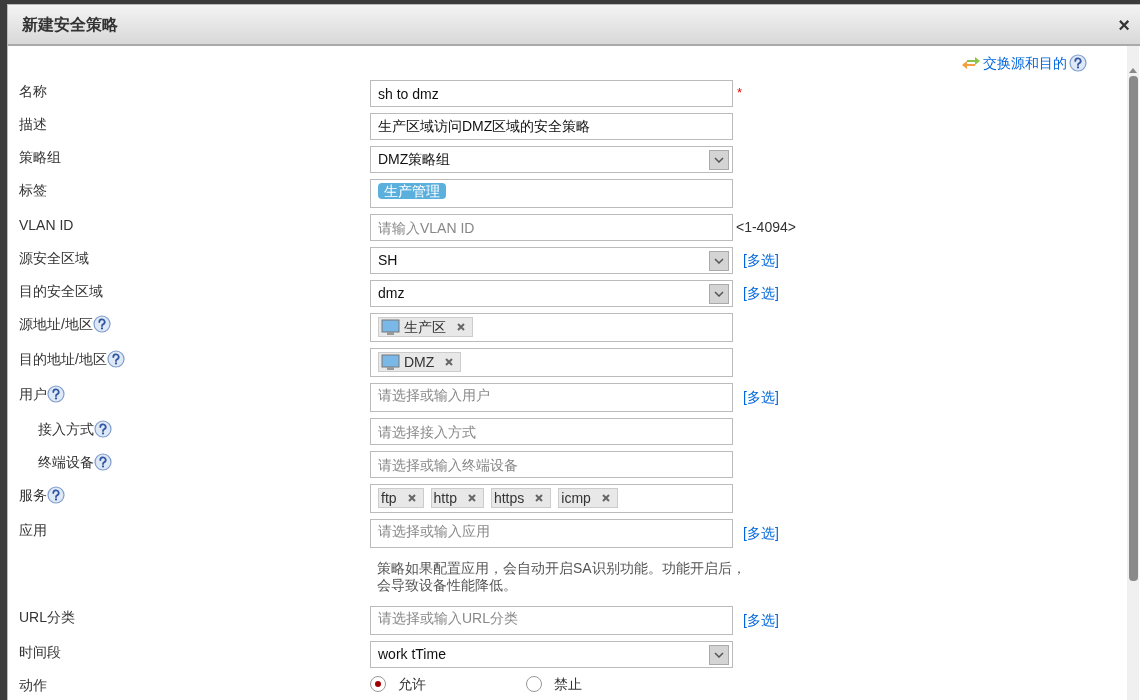 The height and width of the screenshot is (700, 1140). Describe the element at coordinates (551, 93) in the screenshot. I see `input-field: sh to dmz` at that location.